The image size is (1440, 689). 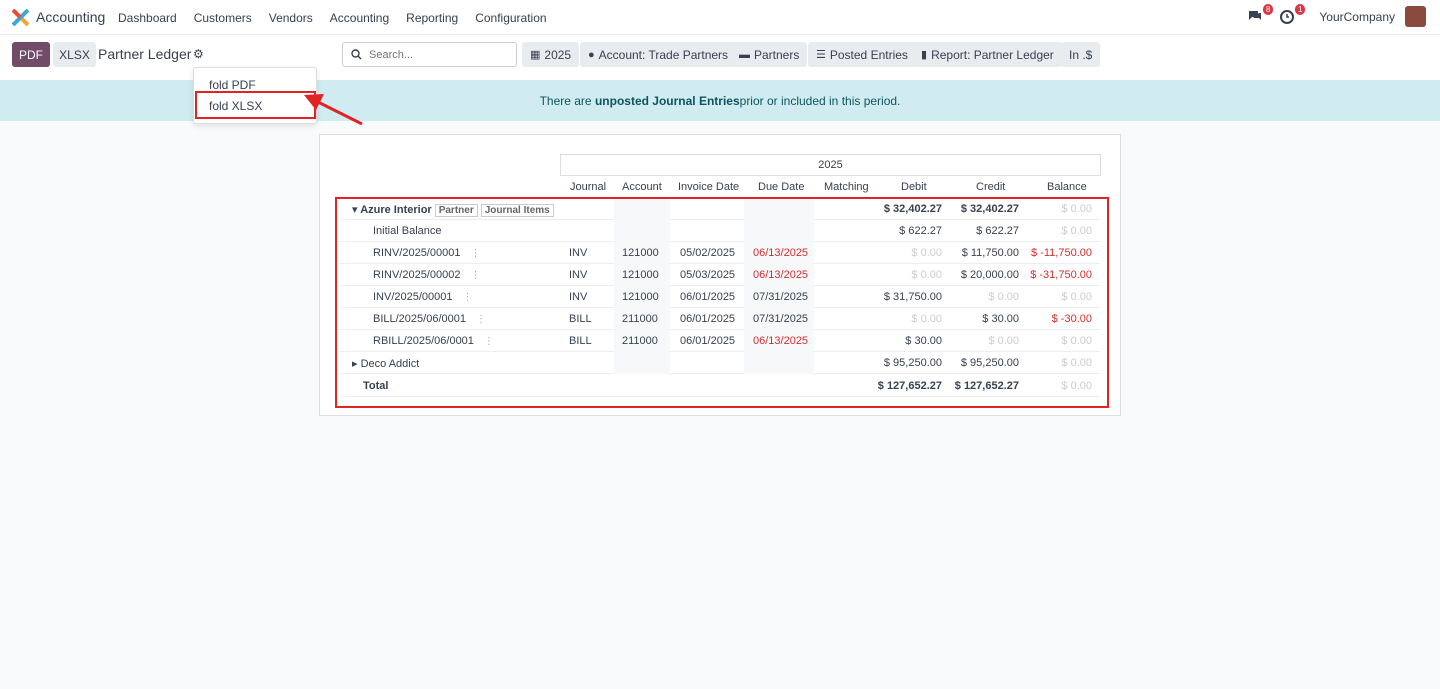 I want to click on annotation-arrow-icon, so click(x=333, y=110).